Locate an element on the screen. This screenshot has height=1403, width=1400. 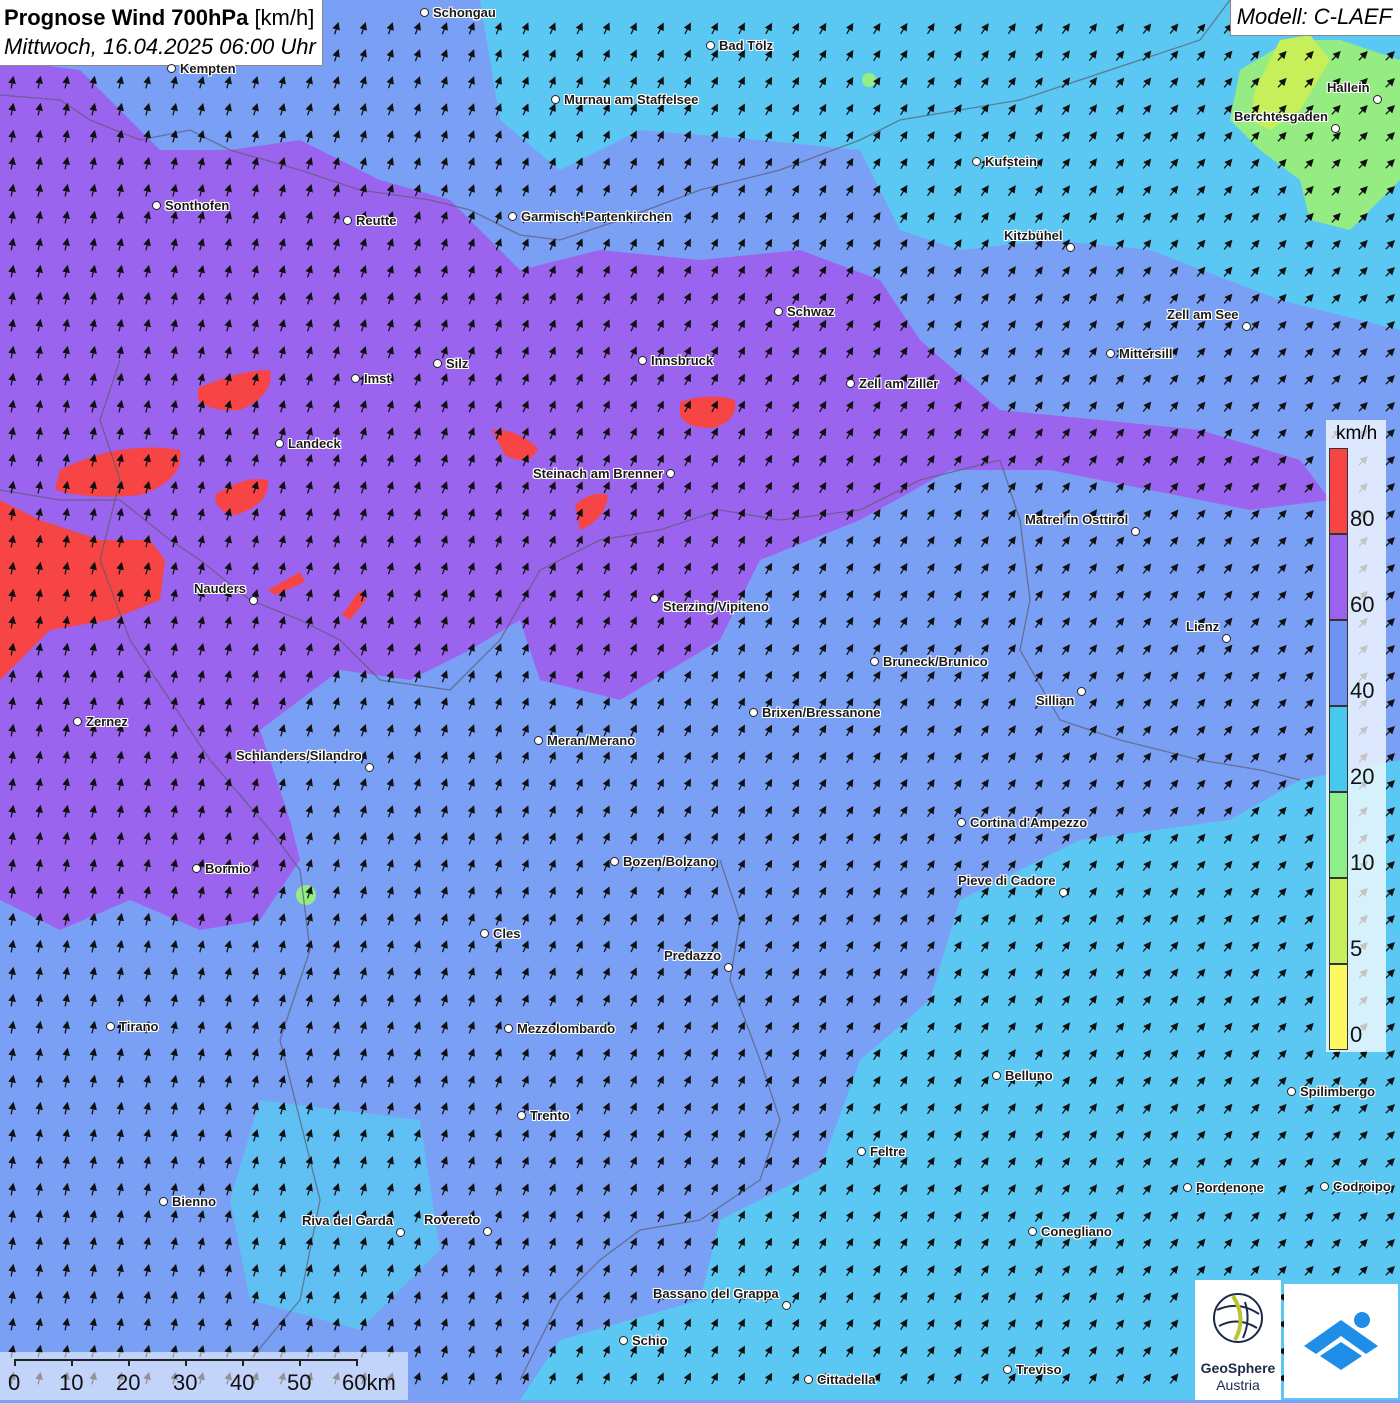
app-logo is located at coordinates (1341, 1341).